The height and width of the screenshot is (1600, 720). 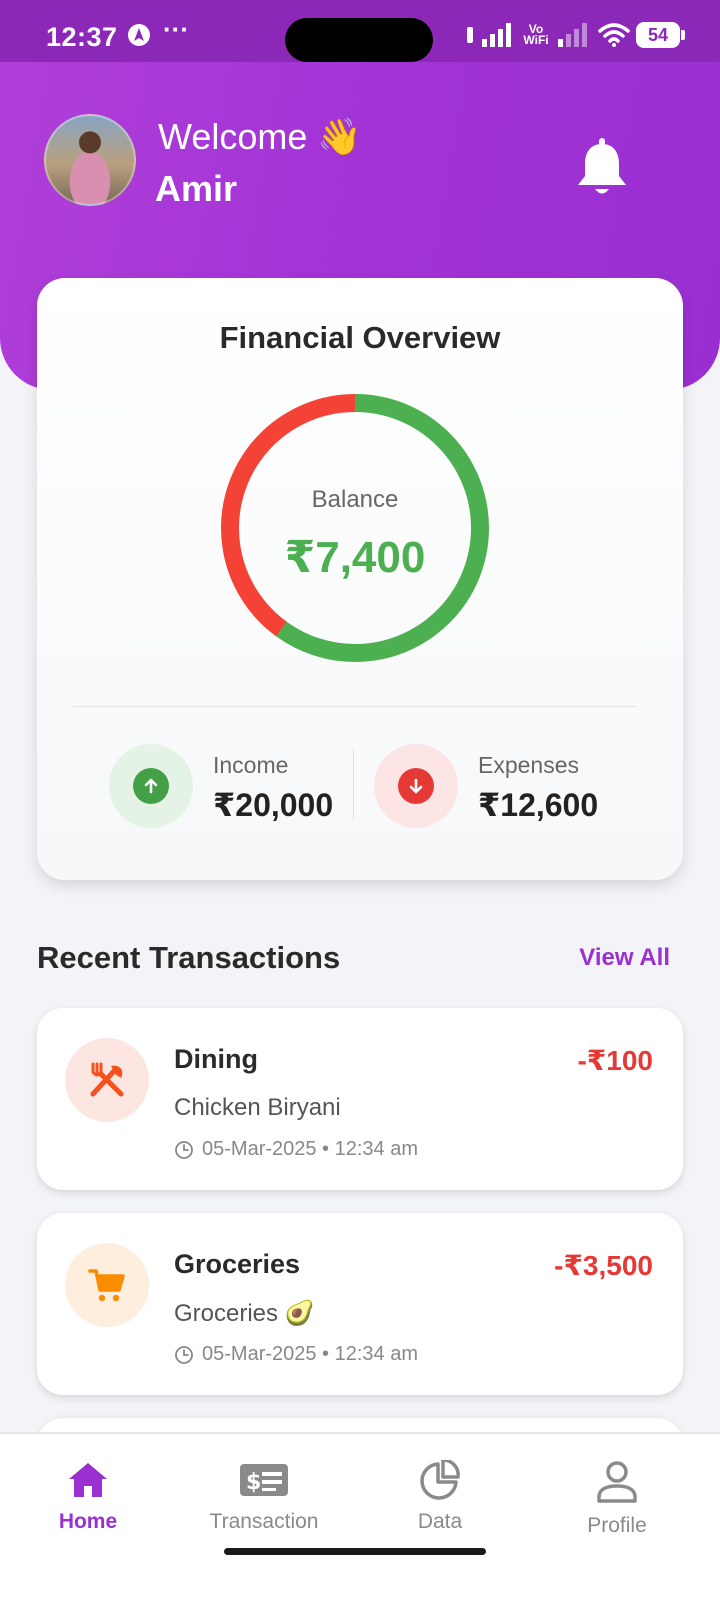 What do you see at coordinates (617, 1482) in the screenshot?
I see `person-icon` at bounding box center [617, 1482].